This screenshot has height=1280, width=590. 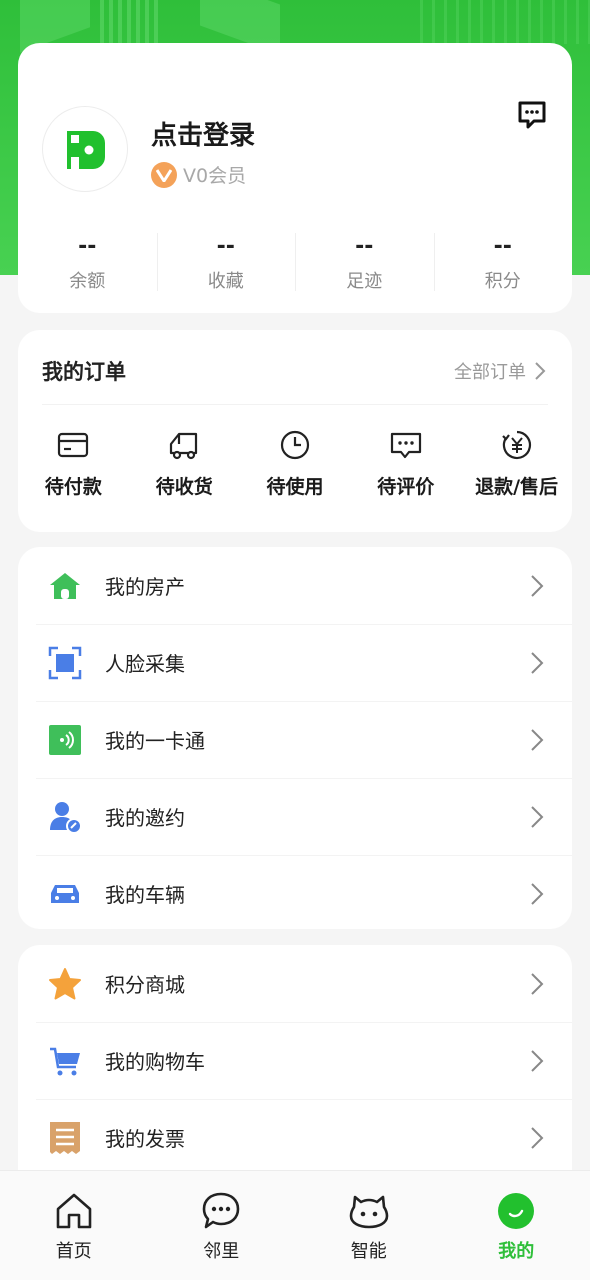 What do you see at coordinates (73, 487) in the screenshot?
I see `order-label: 待付款` at bounding box center [73, 487].